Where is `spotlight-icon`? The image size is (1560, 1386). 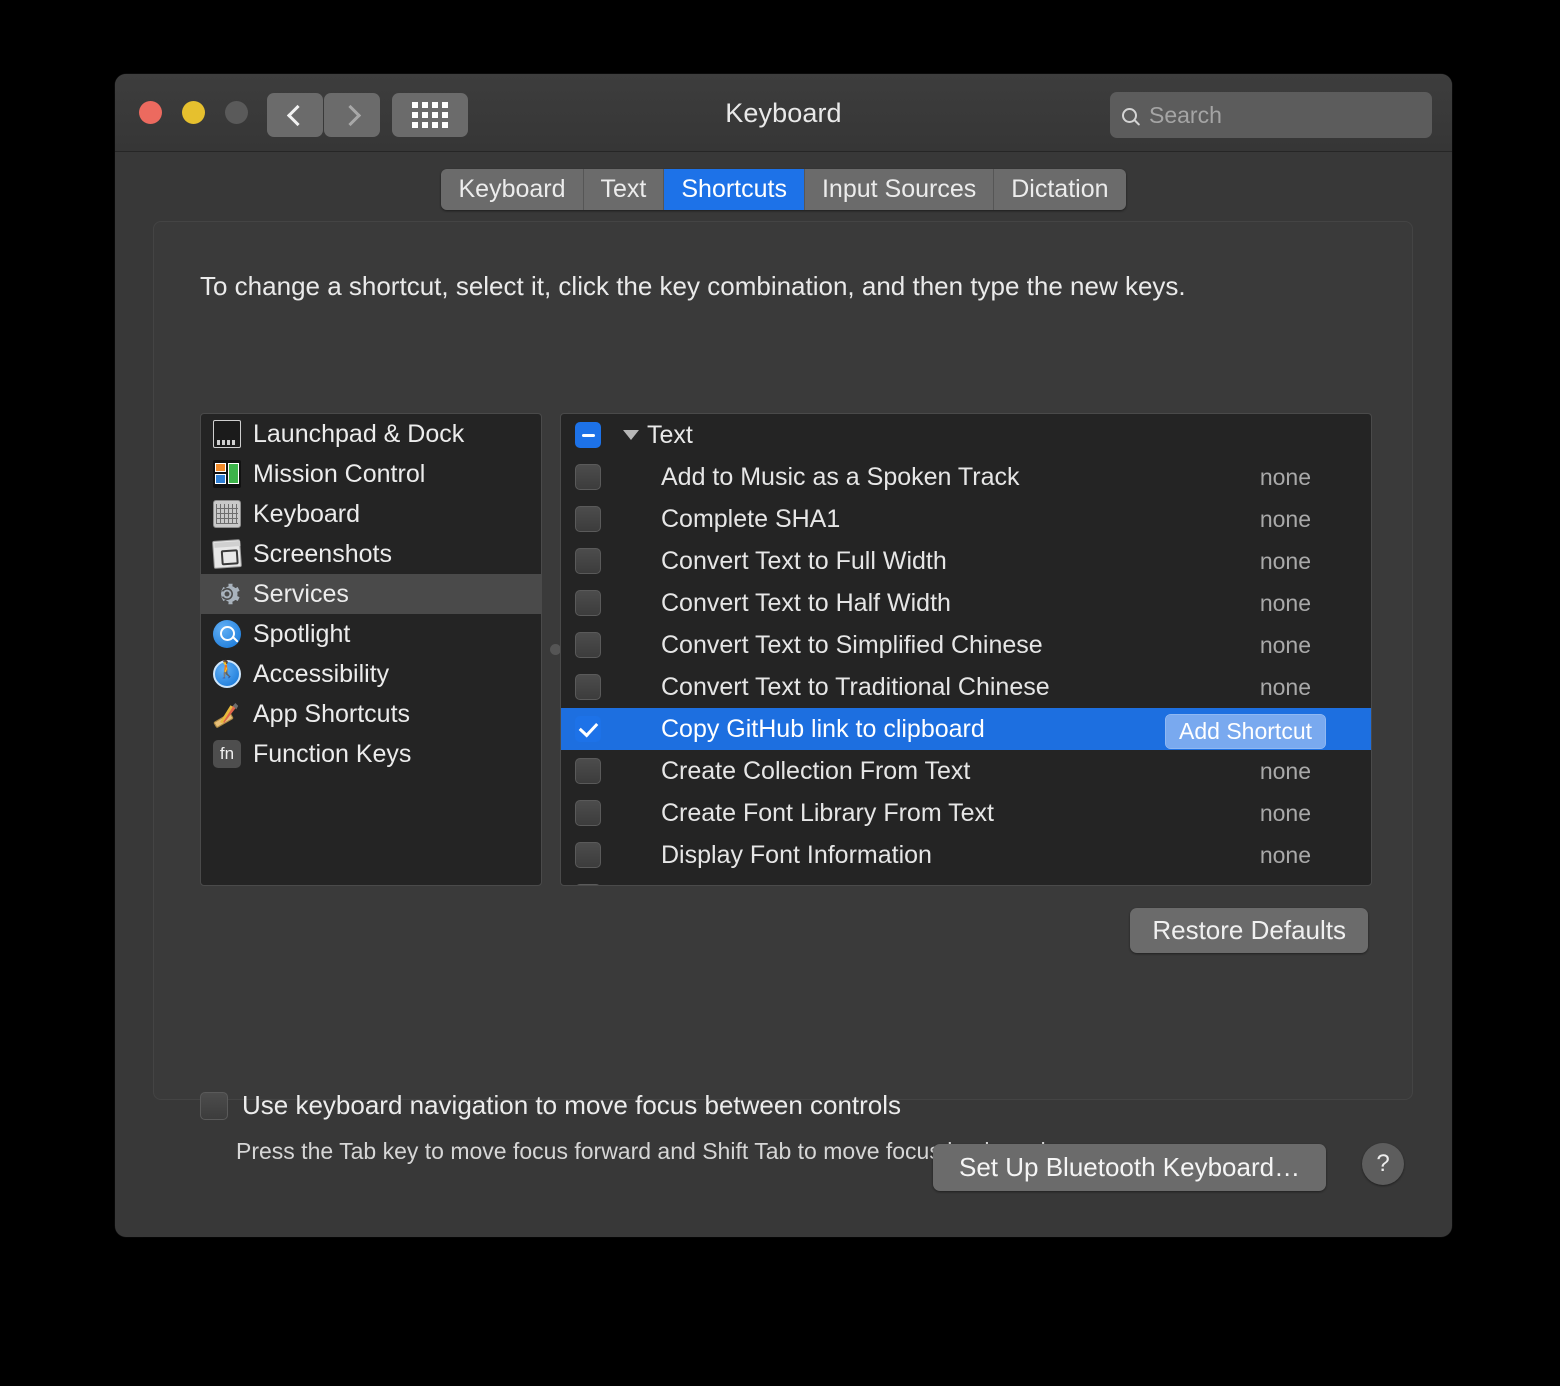
spotlight-icon is located at coordinates (227, 634).